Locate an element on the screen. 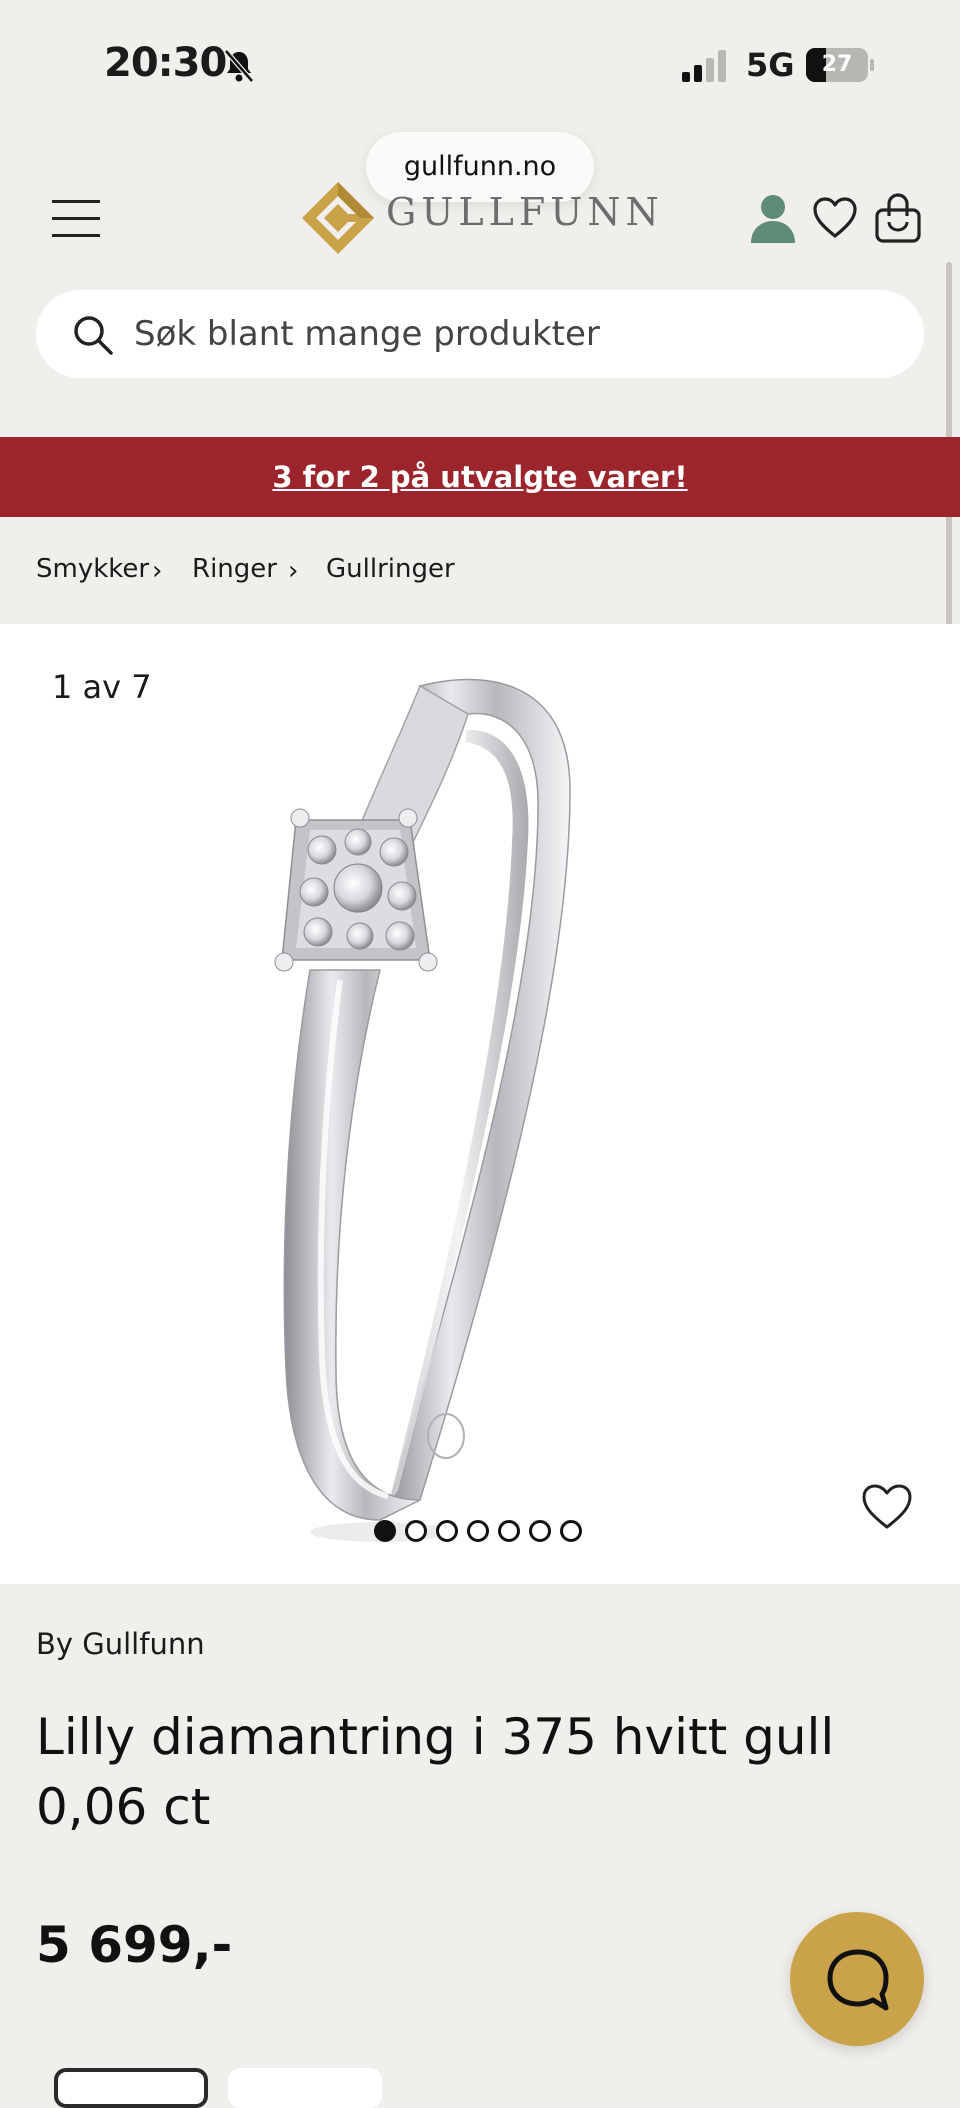 This screenshot has height=2108, width=960. favorite-heart-icon is located at coordinates (887, 1507).